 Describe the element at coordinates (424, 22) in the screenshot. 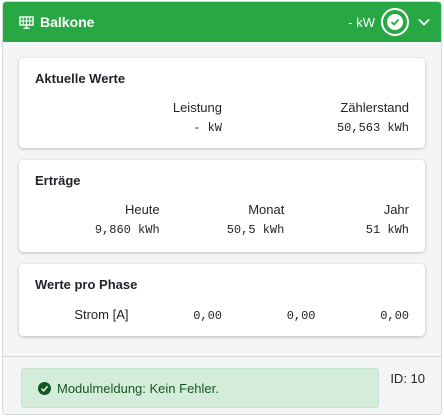

I see `chevron-down-icon` at that location.